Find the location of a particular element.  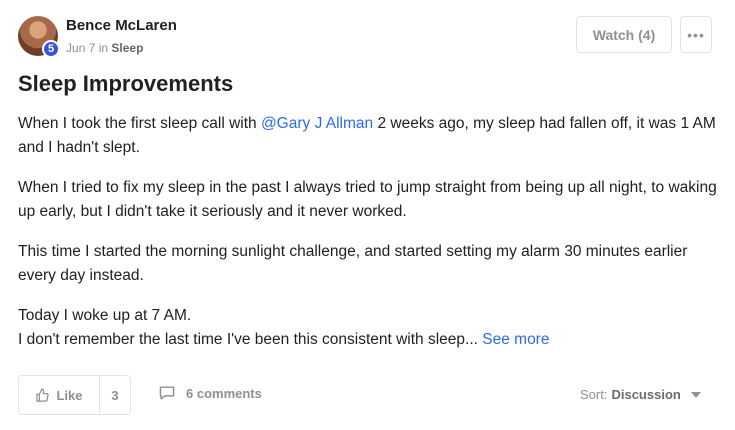

see-more-link: See more is located at coordinates (515, 339).